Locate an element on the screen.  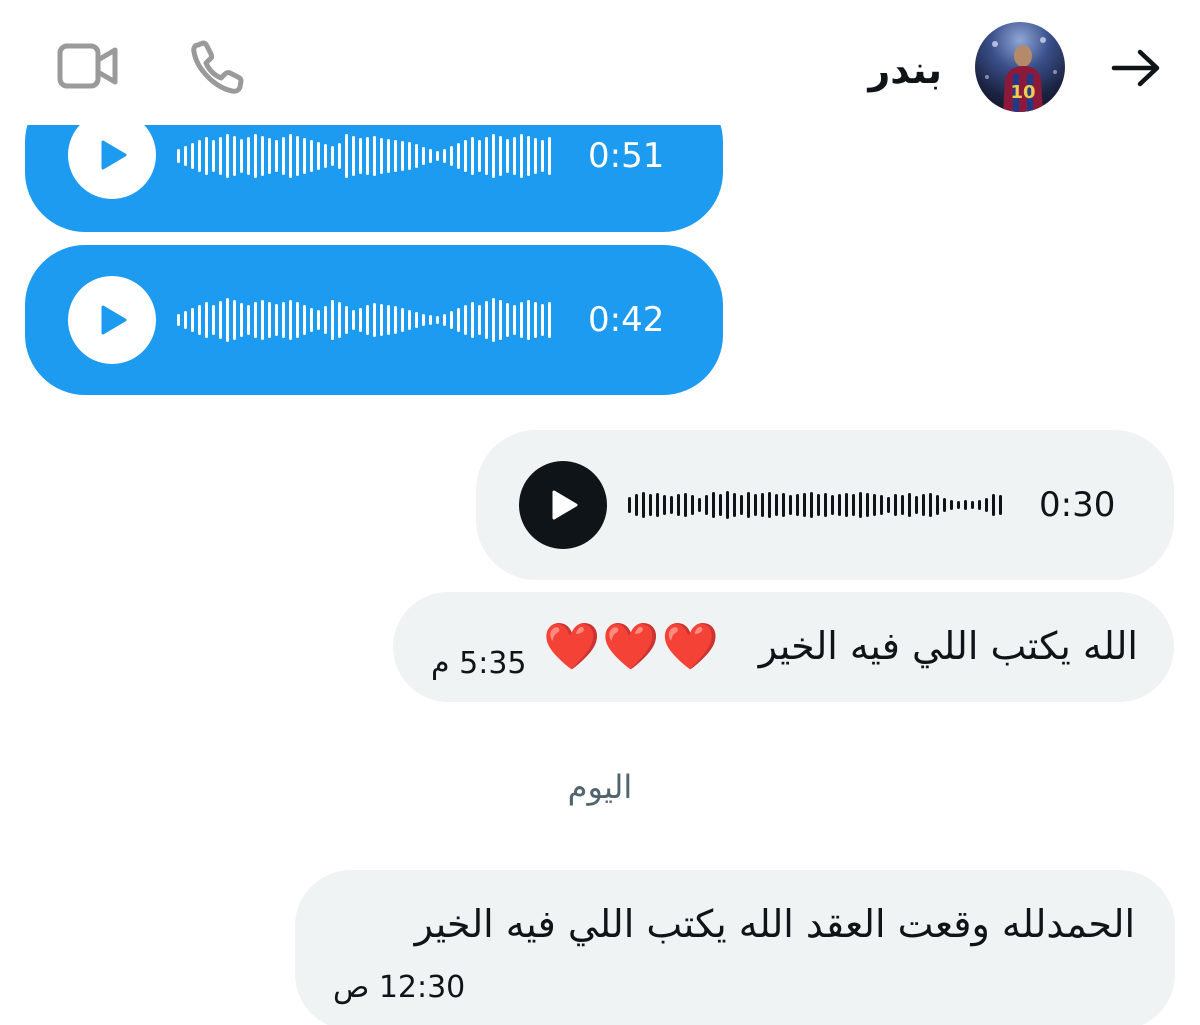
message-timestamp: 12:30 ص is located at coordinates (399, 987).